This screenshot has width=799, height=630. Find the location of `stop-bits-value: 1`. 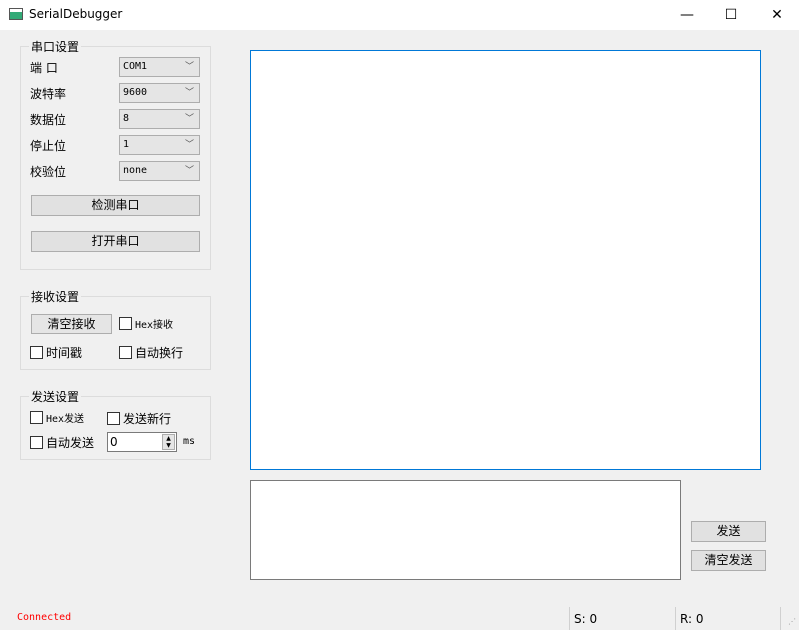

stop-bits-value: 1 is located at coordinates (126, 144).